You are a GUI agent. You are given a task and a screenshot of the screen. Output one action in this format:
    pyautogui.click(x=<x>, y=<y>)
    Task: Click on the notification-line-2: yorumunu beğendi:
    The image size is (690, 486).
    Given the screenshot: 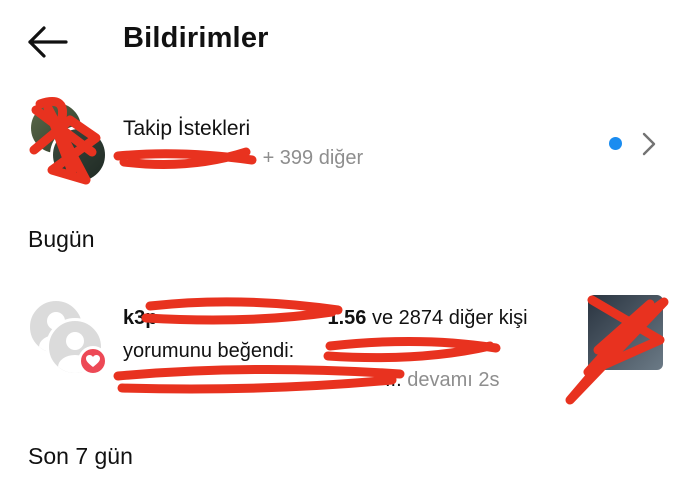 What is the action you would take?
    pyautogui.click(x=209, y=351)
    